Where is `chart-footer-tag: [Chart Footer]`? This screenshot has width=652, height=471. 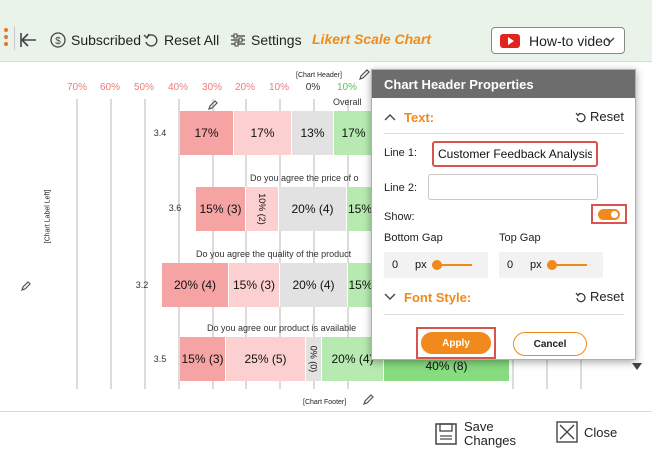 chart-footer-tag: [Chart Footer] is located at coordinates (324, 402).